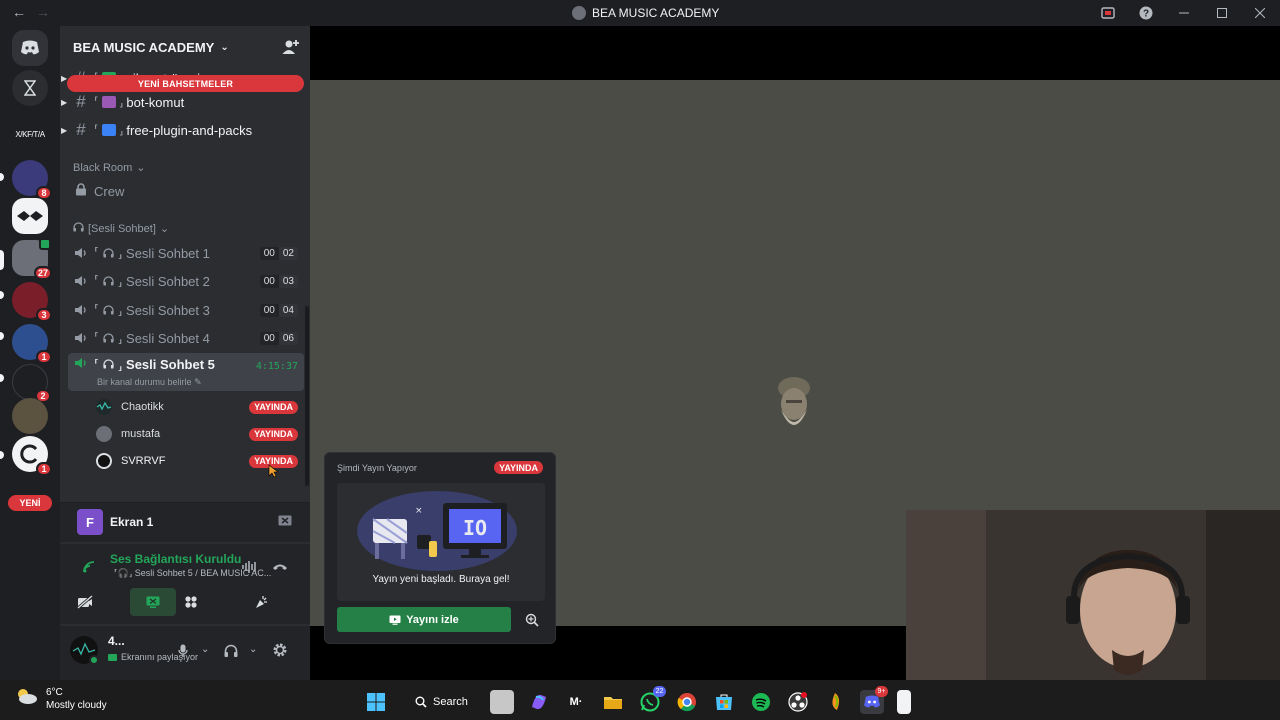 This screenshot has height=720, width=1280. I want to click on server-ascii: X/KF/T/A, so click(30, 134).